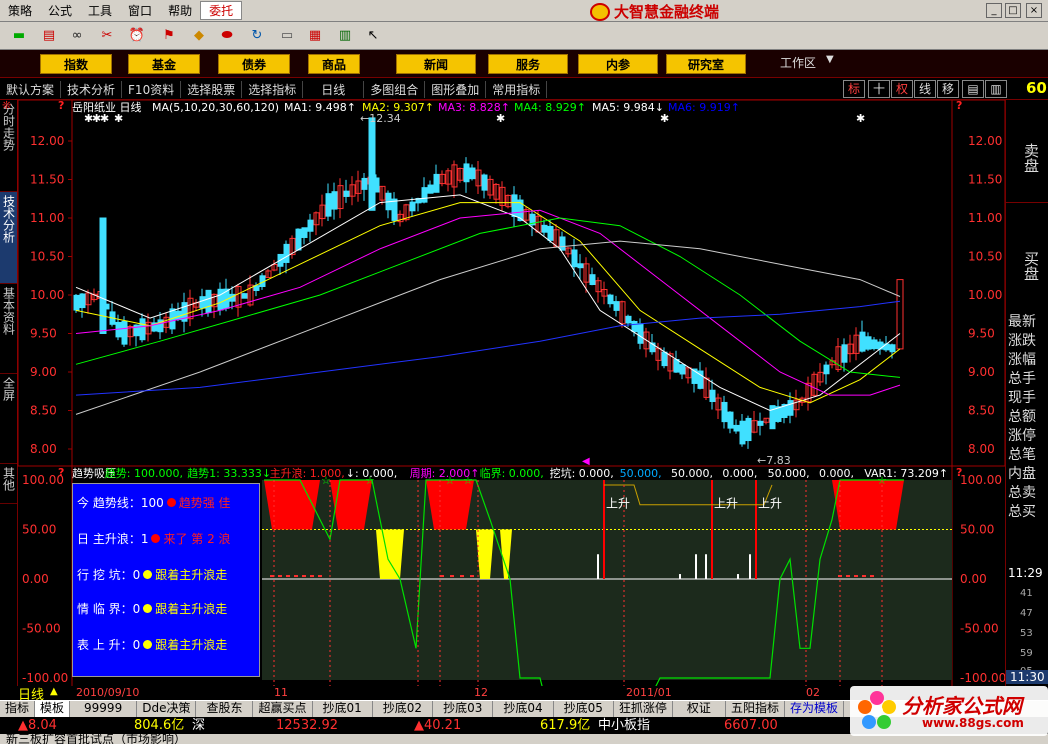  Describe the element at coordinates (436, 64) in the screenshot. I see `nav-news: 新闻` at that location.